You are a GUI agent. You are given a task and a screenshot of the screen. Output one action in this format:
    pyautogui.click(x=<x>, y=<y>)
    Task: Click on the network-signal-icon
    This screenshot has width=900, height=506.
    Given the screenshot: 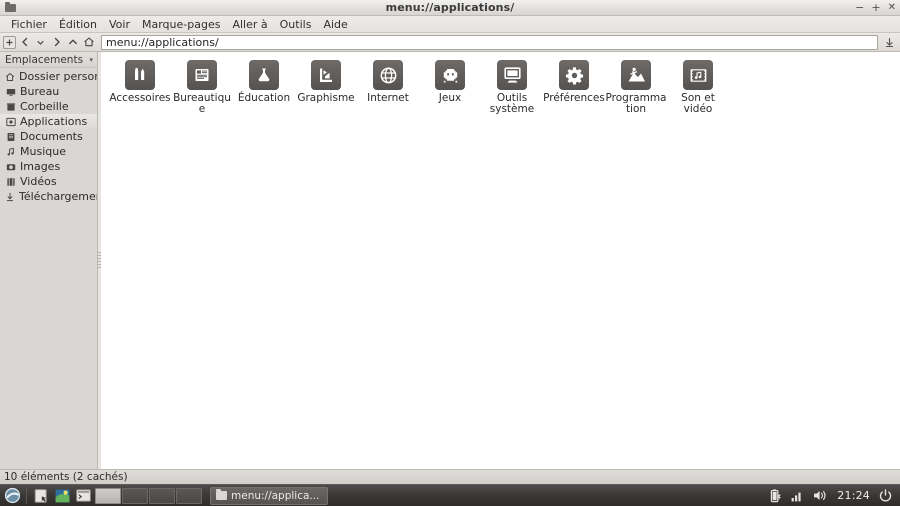 What is the action you would take?
    pyautogui.click(x=797, y=496)
    